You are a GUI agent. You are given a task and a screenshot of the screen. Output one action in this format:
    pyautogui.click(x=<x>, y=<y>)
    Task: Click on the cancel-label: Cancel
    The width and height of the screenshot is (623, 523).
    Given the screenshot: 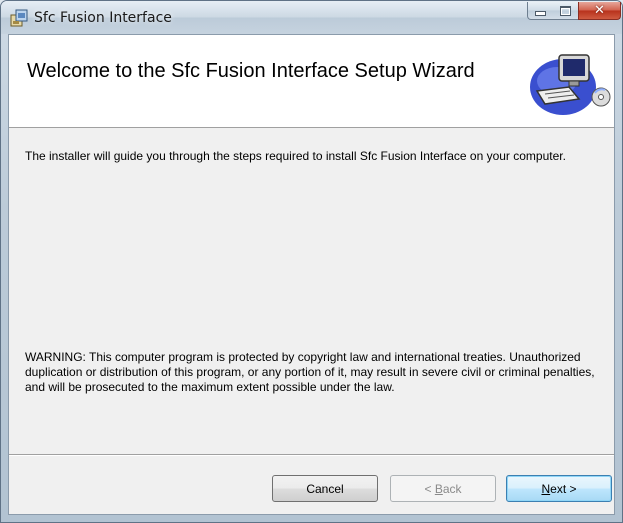 What is the action you would take?
    pyautogui.click(x=325, y=488)
    